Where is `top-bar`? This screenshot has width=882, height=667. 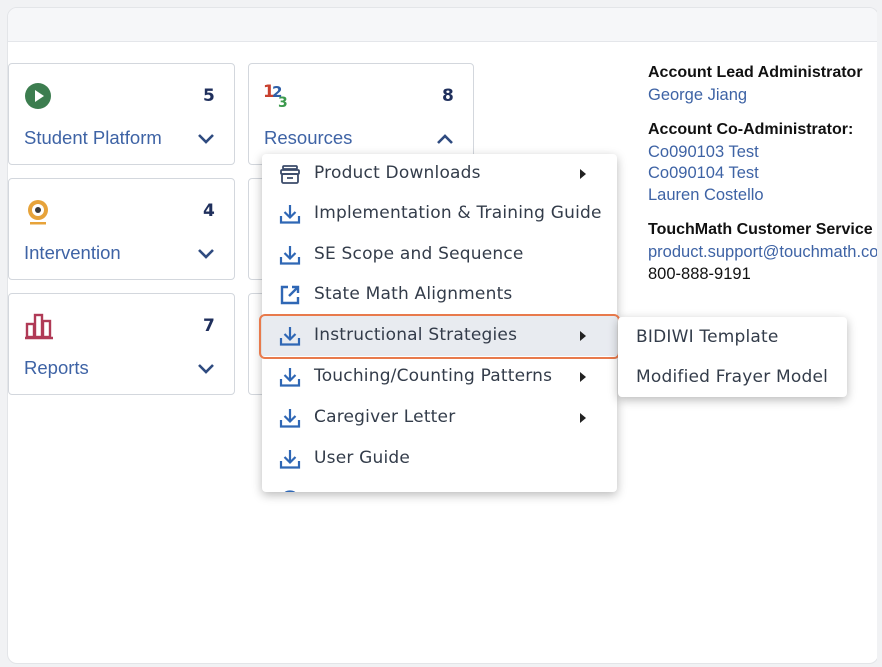
top-bar is located at coordinates (442, 25).